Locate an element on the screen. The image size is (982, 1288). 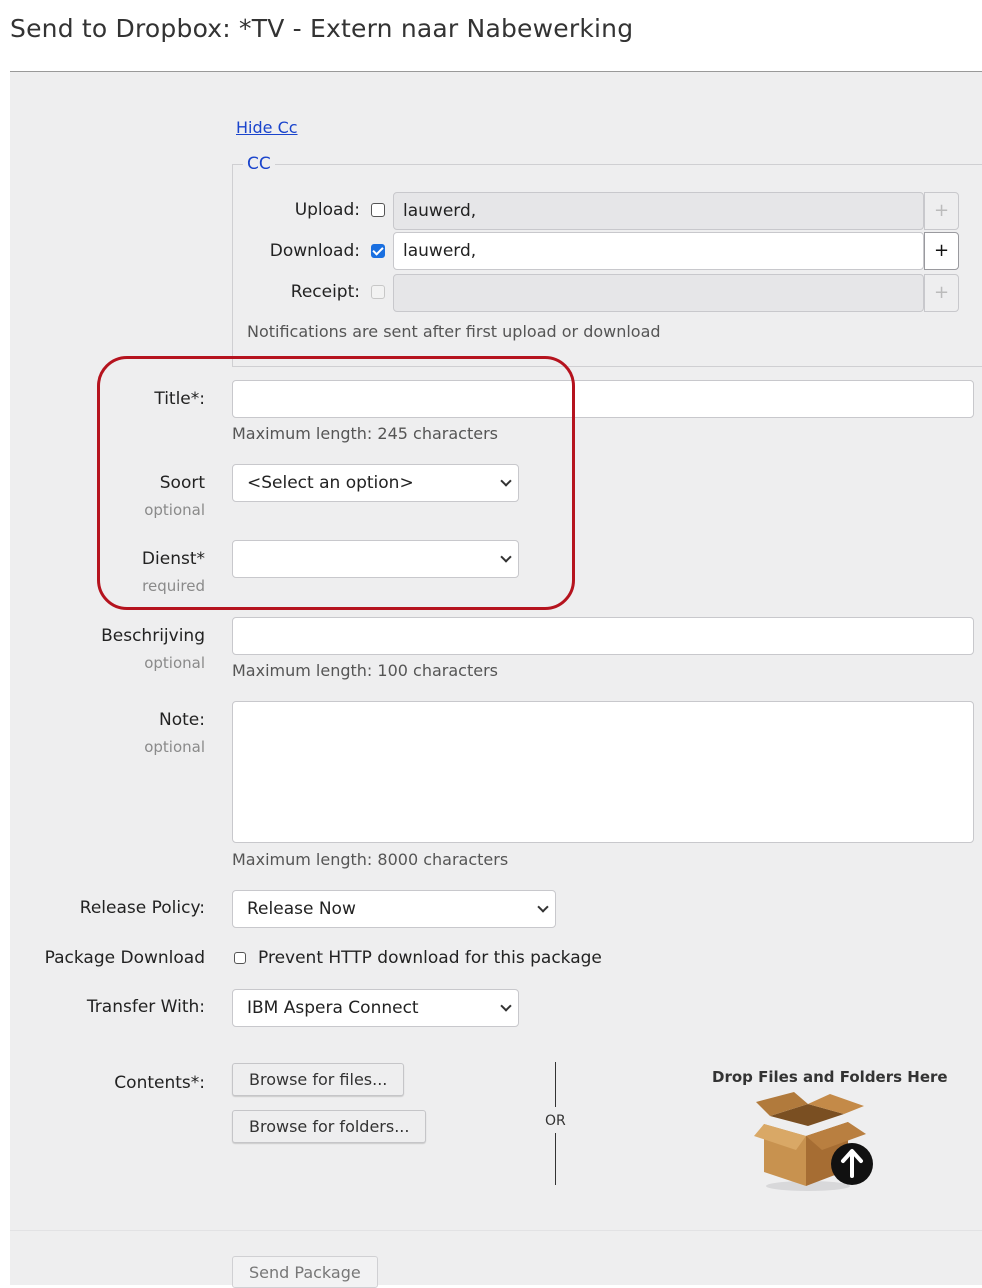
cc-receipt-checkbox is located at coordinates (378, 292).